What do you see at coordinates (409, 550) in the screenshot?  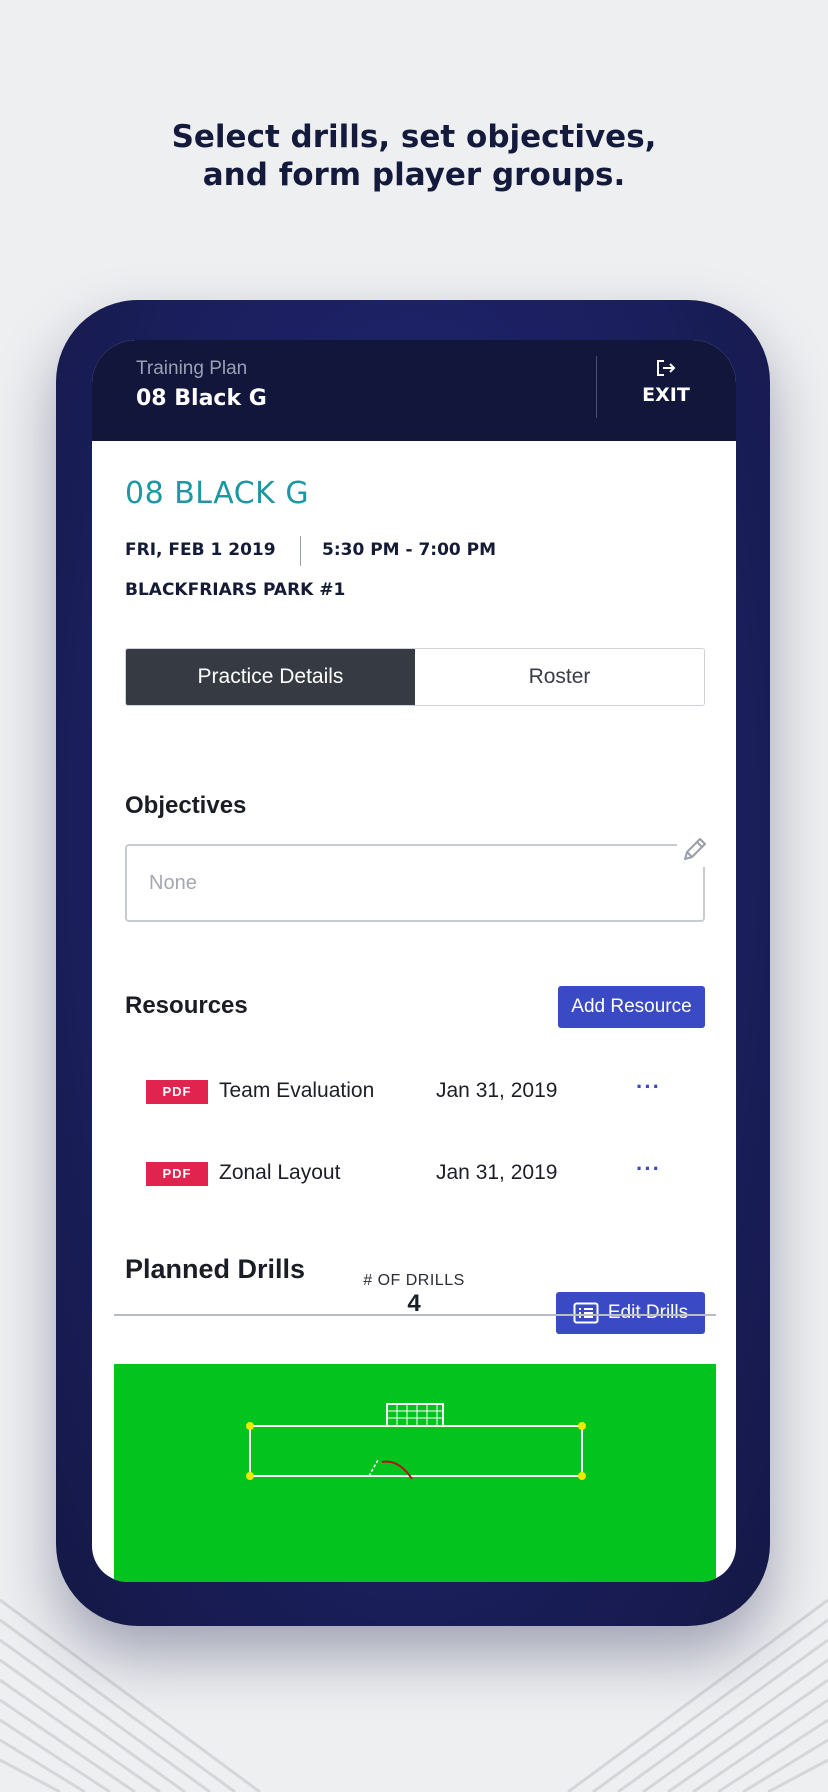 I see `practice-time: 5:30 PM - 7:00 PM` at bounding box center [409, 550].